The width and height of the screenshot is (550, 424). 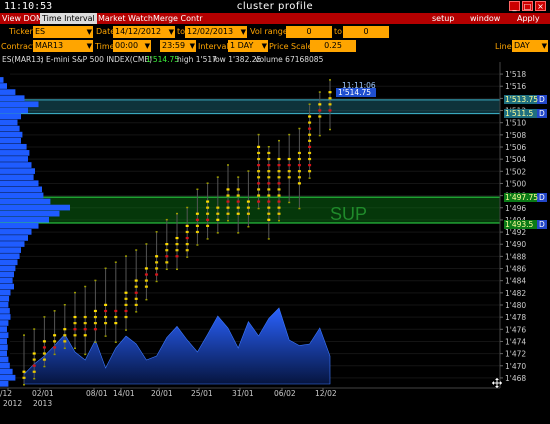 I want to click on price-scale-field: 0.25, so click(x=333, y=46).